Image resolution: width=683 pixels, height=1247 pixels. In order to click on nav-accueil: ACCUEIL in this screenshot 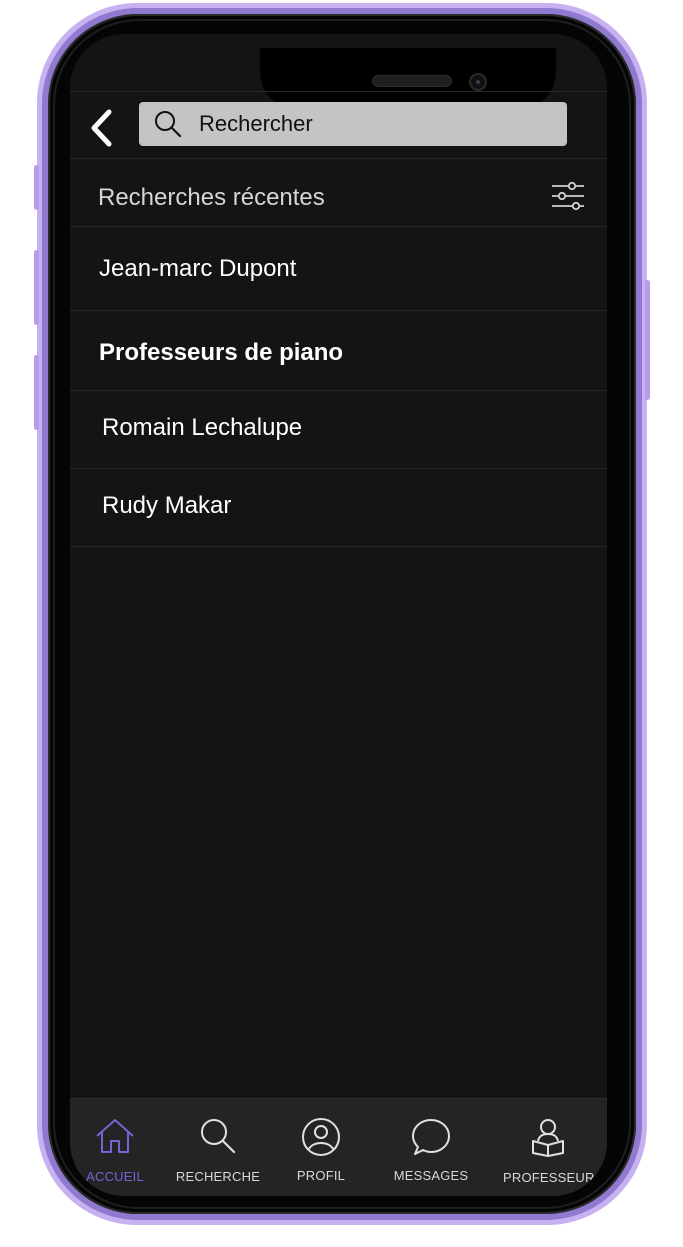, I will do `click(120, 1147)`.